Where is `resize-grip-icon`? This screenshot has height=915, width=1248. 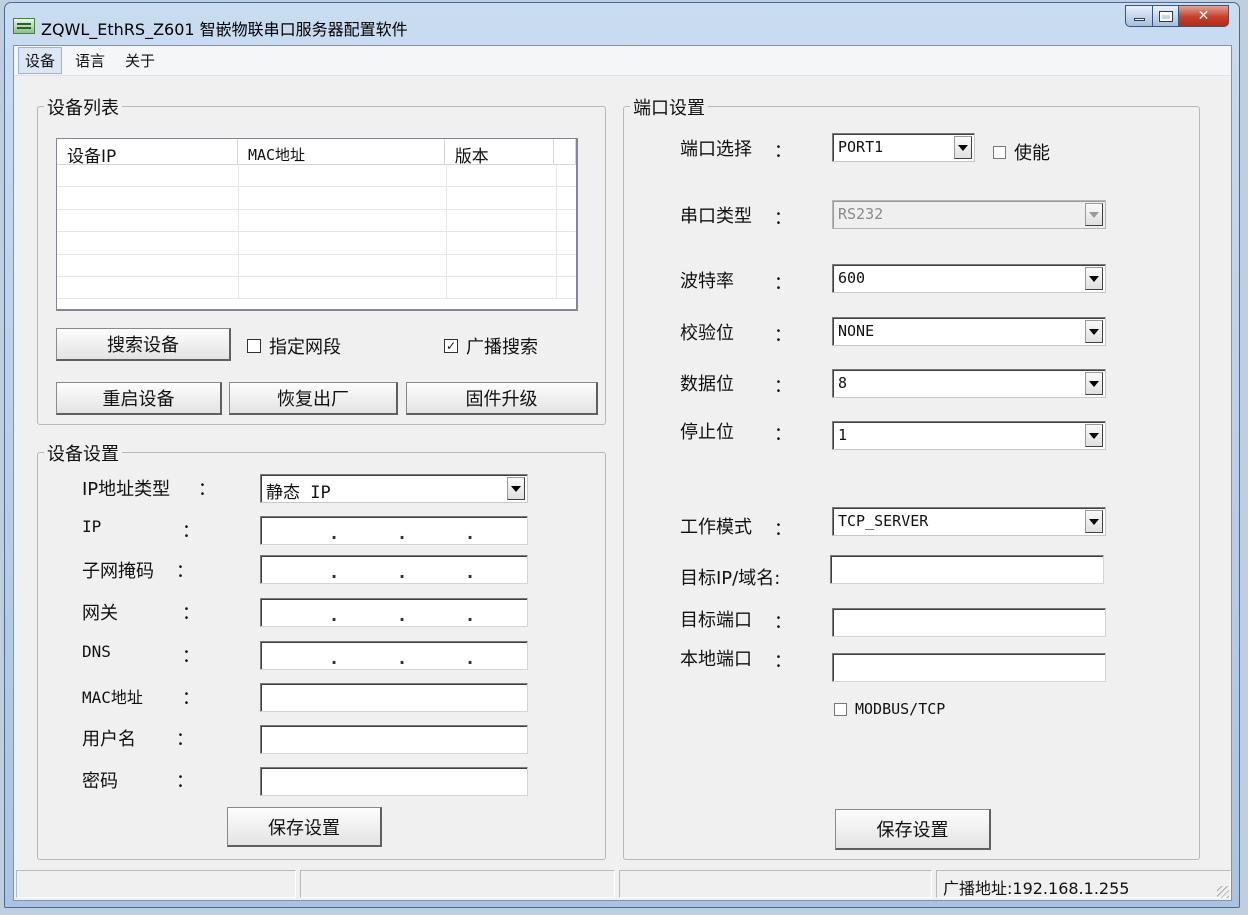
resize-grip-icon is located at coordinates (1223, 892).